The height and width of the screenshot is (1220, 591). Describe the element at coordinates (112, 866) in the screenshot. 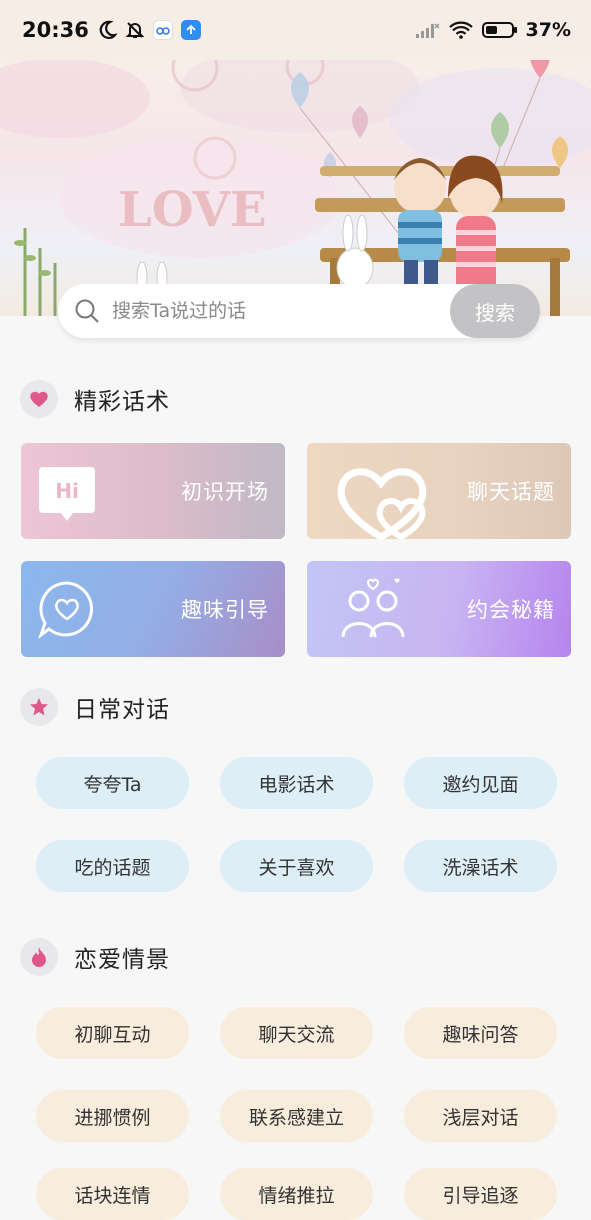

I see `tag-daily: 吃的话题` at that location.